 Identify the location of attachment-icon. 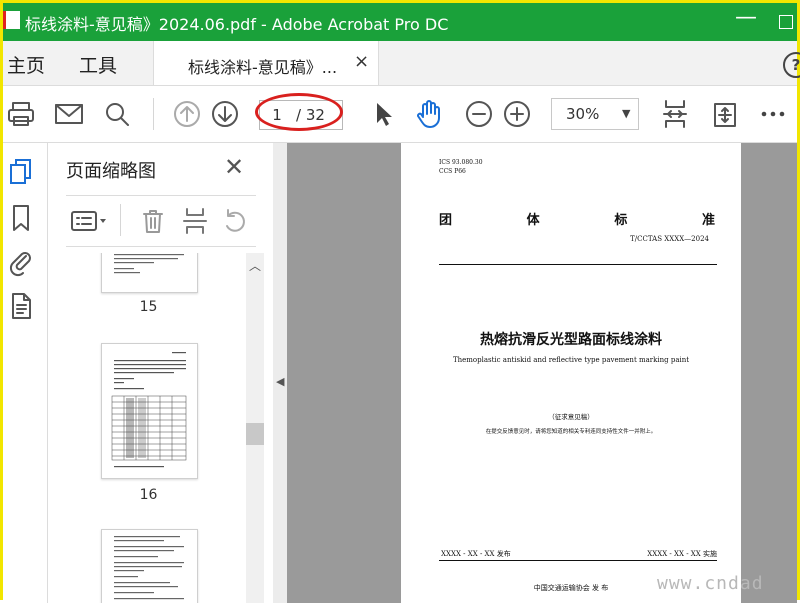
(21, 262).